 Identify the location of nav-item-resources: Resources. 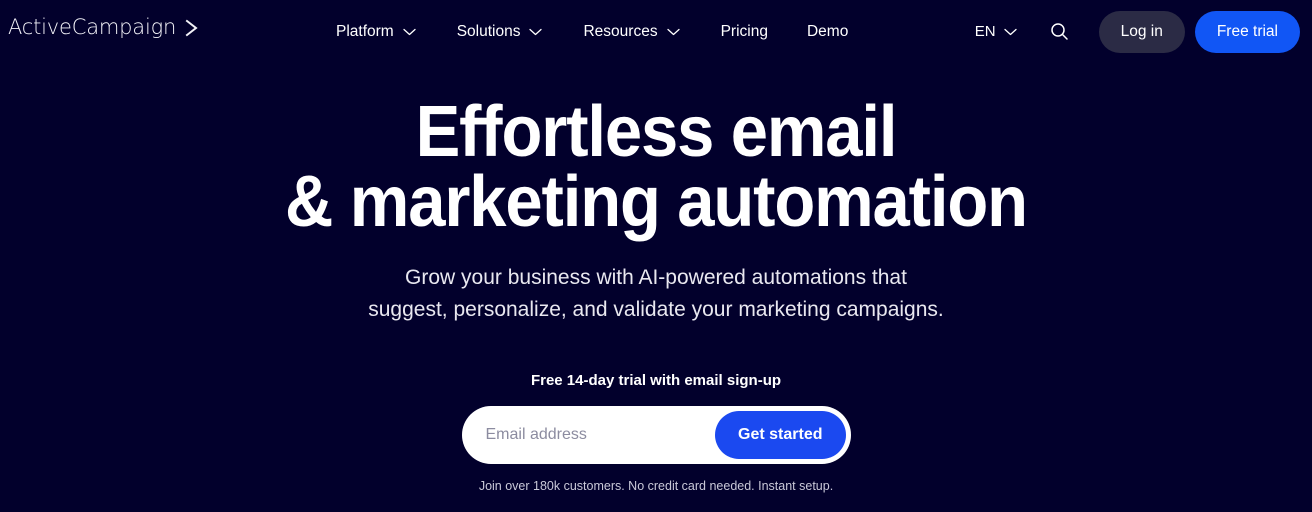
(631, 32).